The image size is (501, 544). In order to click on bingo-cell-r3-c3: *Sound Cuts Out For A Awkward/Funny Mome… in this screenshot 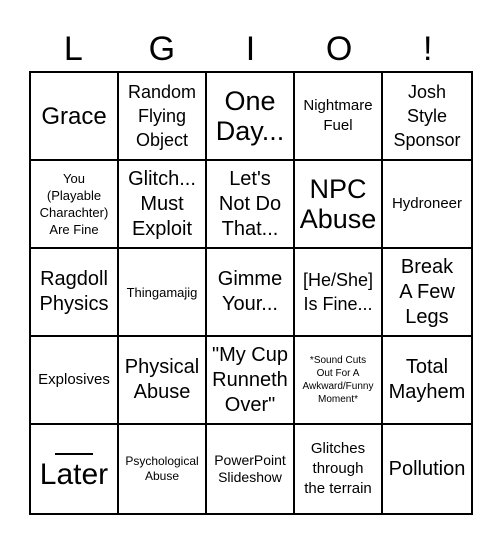, I will do `click(339, 381)`.